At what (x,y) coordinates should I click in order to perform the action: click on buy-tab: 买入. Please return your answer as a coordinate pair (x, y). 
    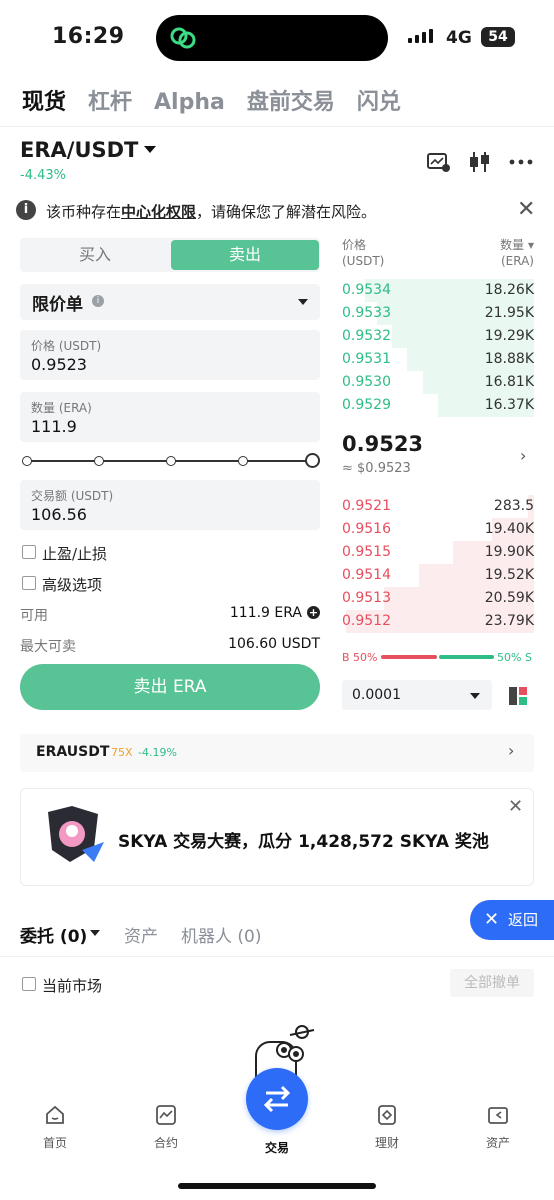
    Looking at the image, I should click on (95, 255).